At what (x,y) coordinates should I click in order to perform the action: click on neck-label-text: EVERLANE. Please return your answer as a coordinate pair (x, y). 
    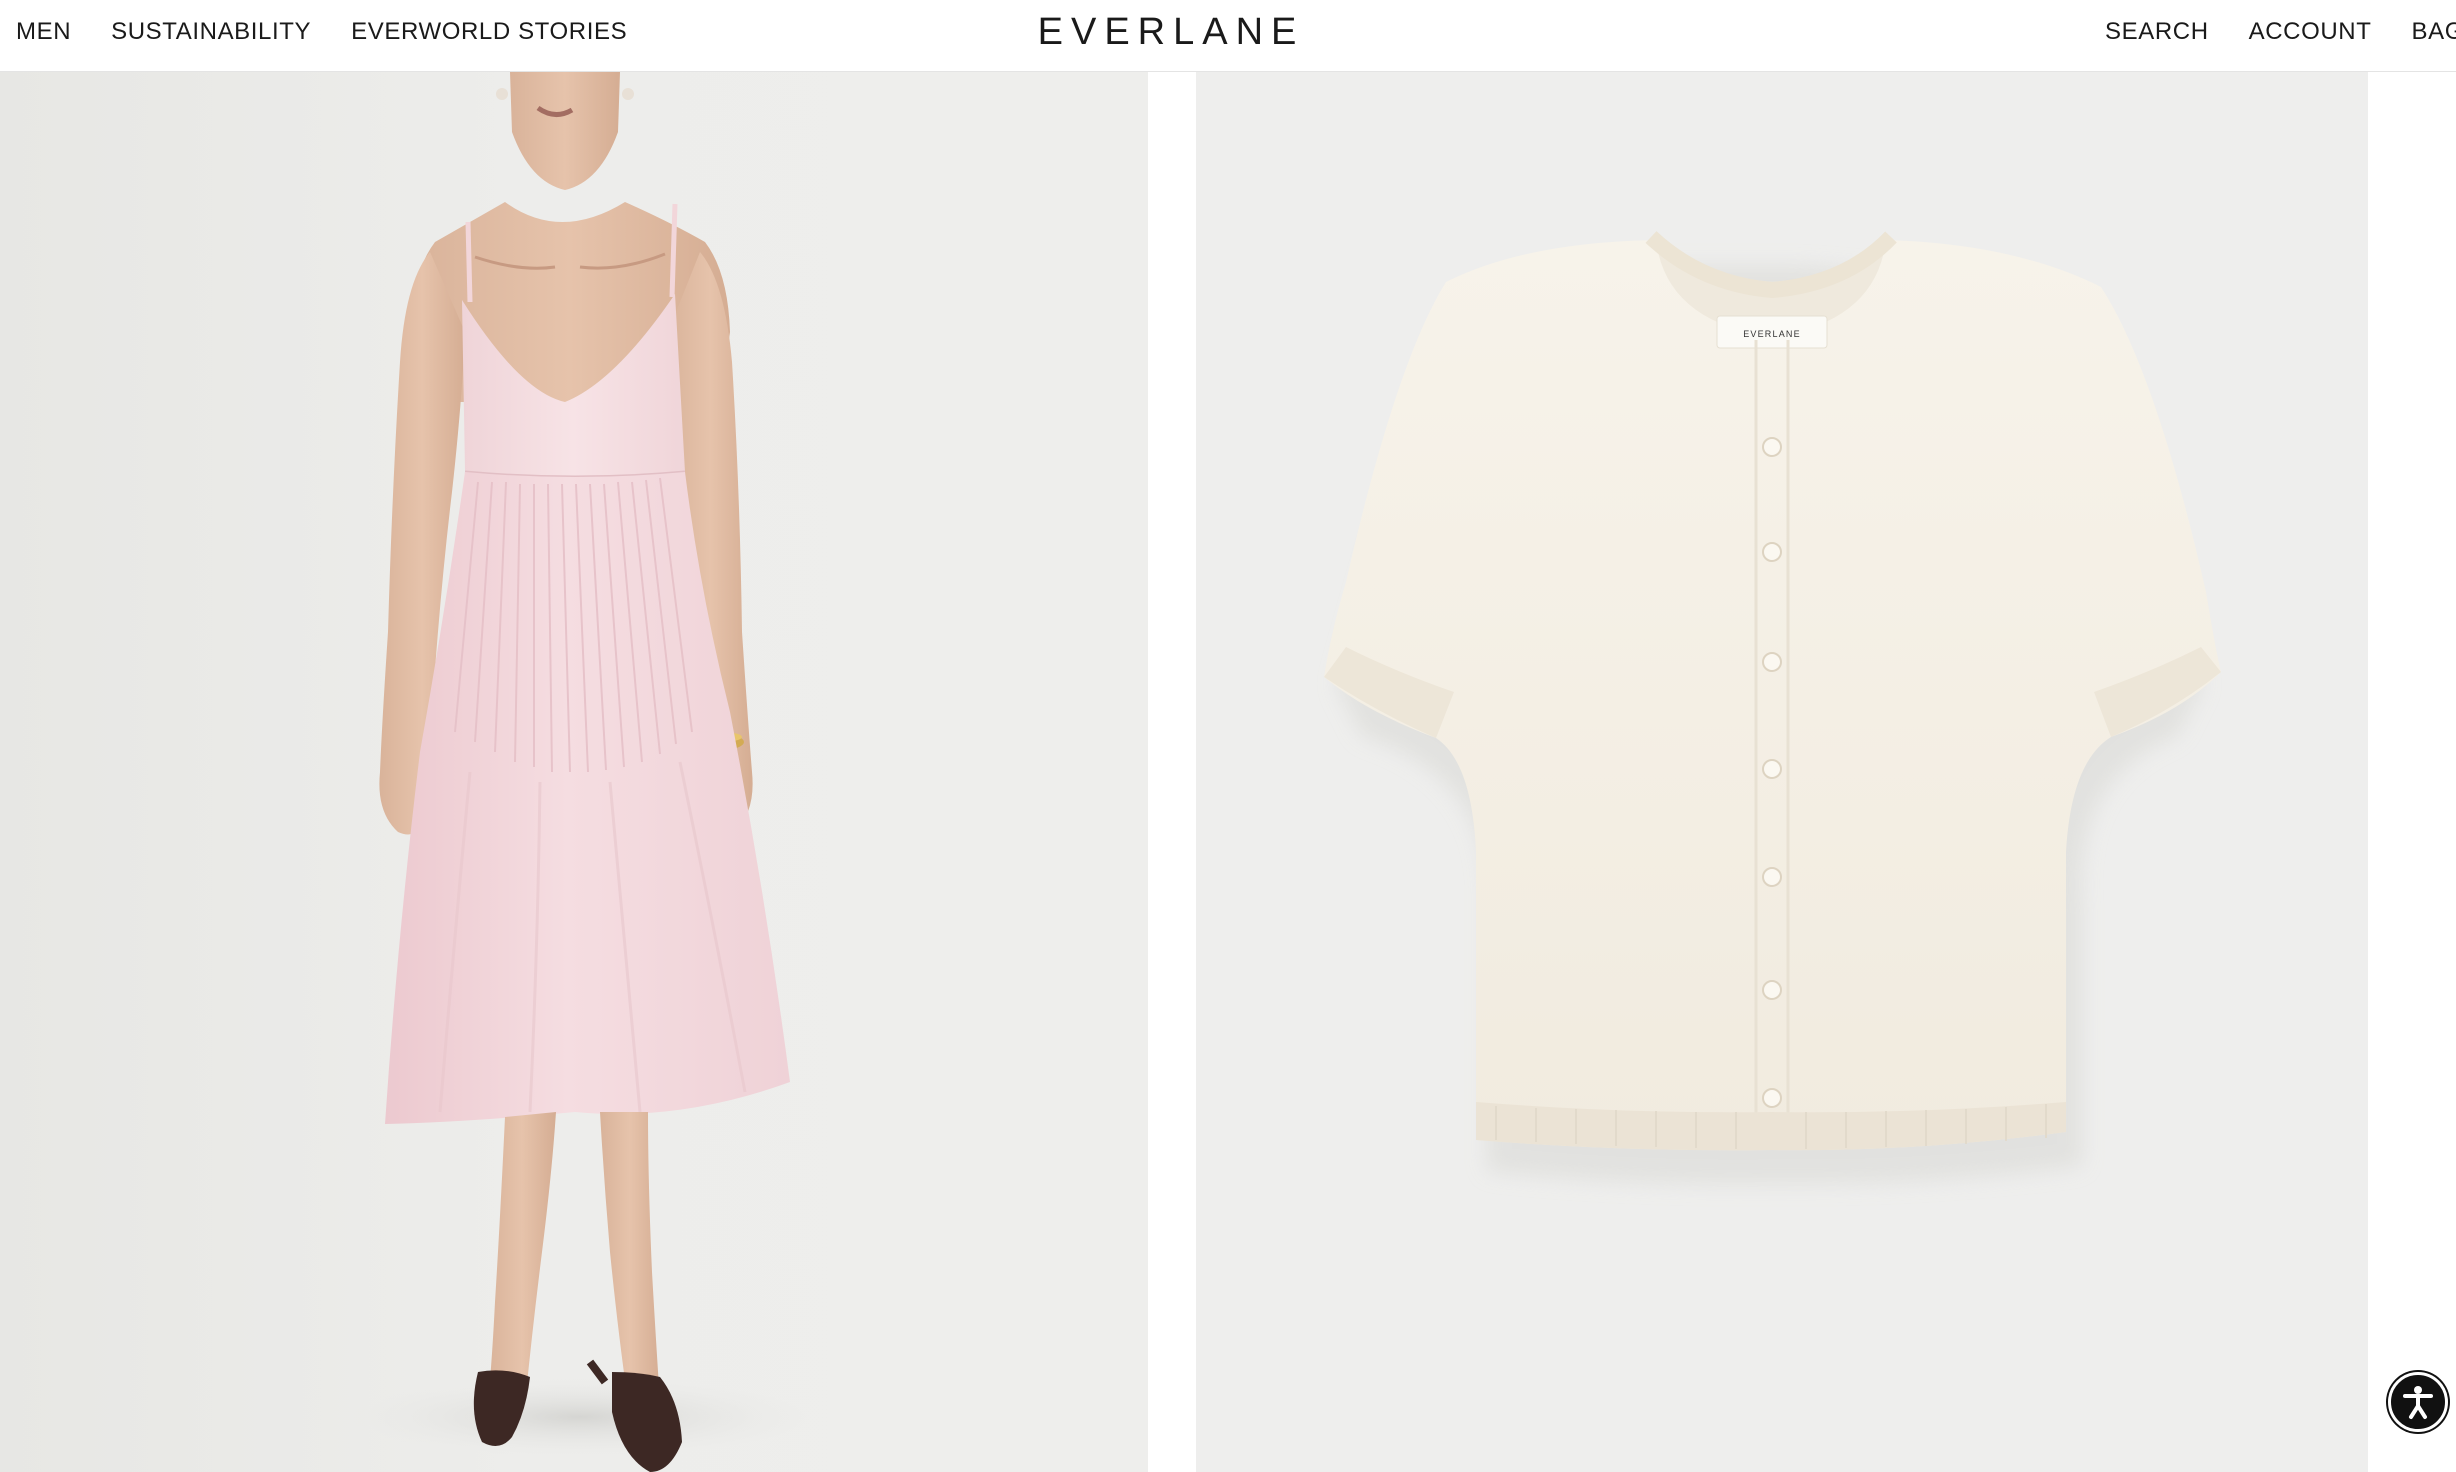
    Looking at the image, I should click on (1772, 334).